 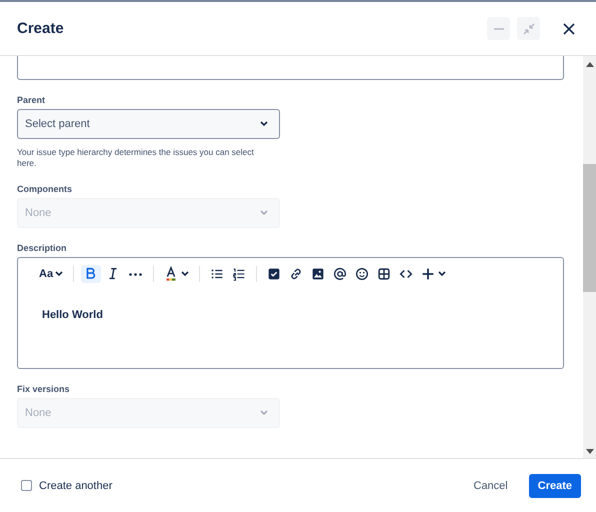 I want to click on field-label: Fix versions, so click(x=44, y=389).